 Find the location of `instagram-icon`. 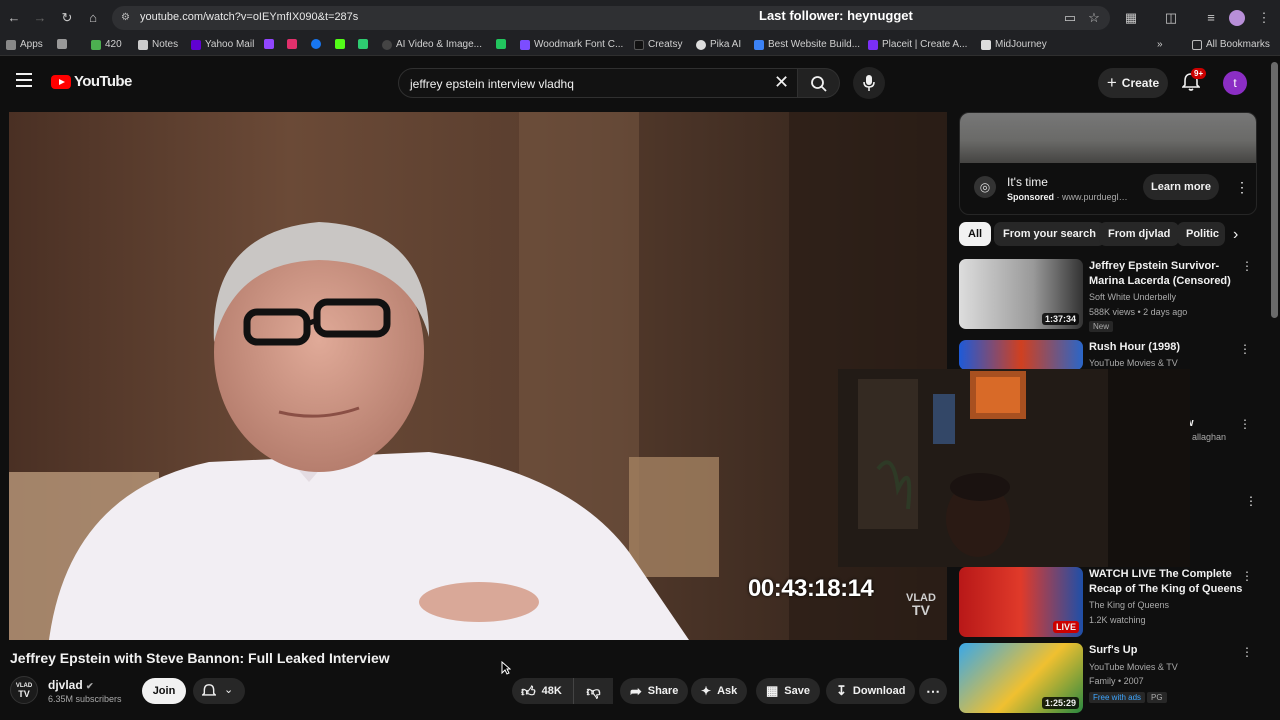

instagram-icon is located at coordinates (292, 44).